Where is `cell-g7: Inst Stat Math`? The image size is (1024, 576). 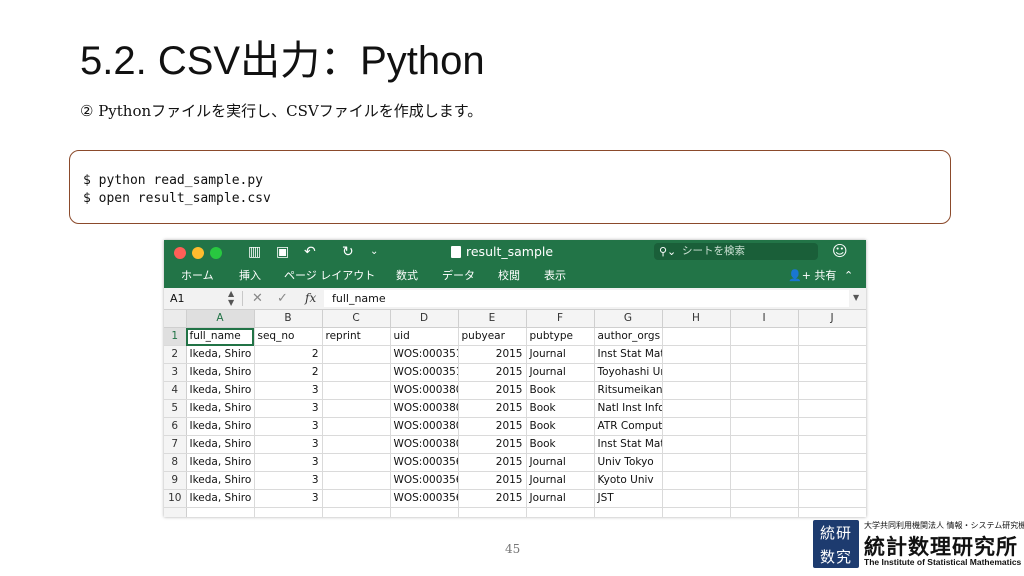
cell-g7: Inst Stat Math is located at coordinates (628, 444).